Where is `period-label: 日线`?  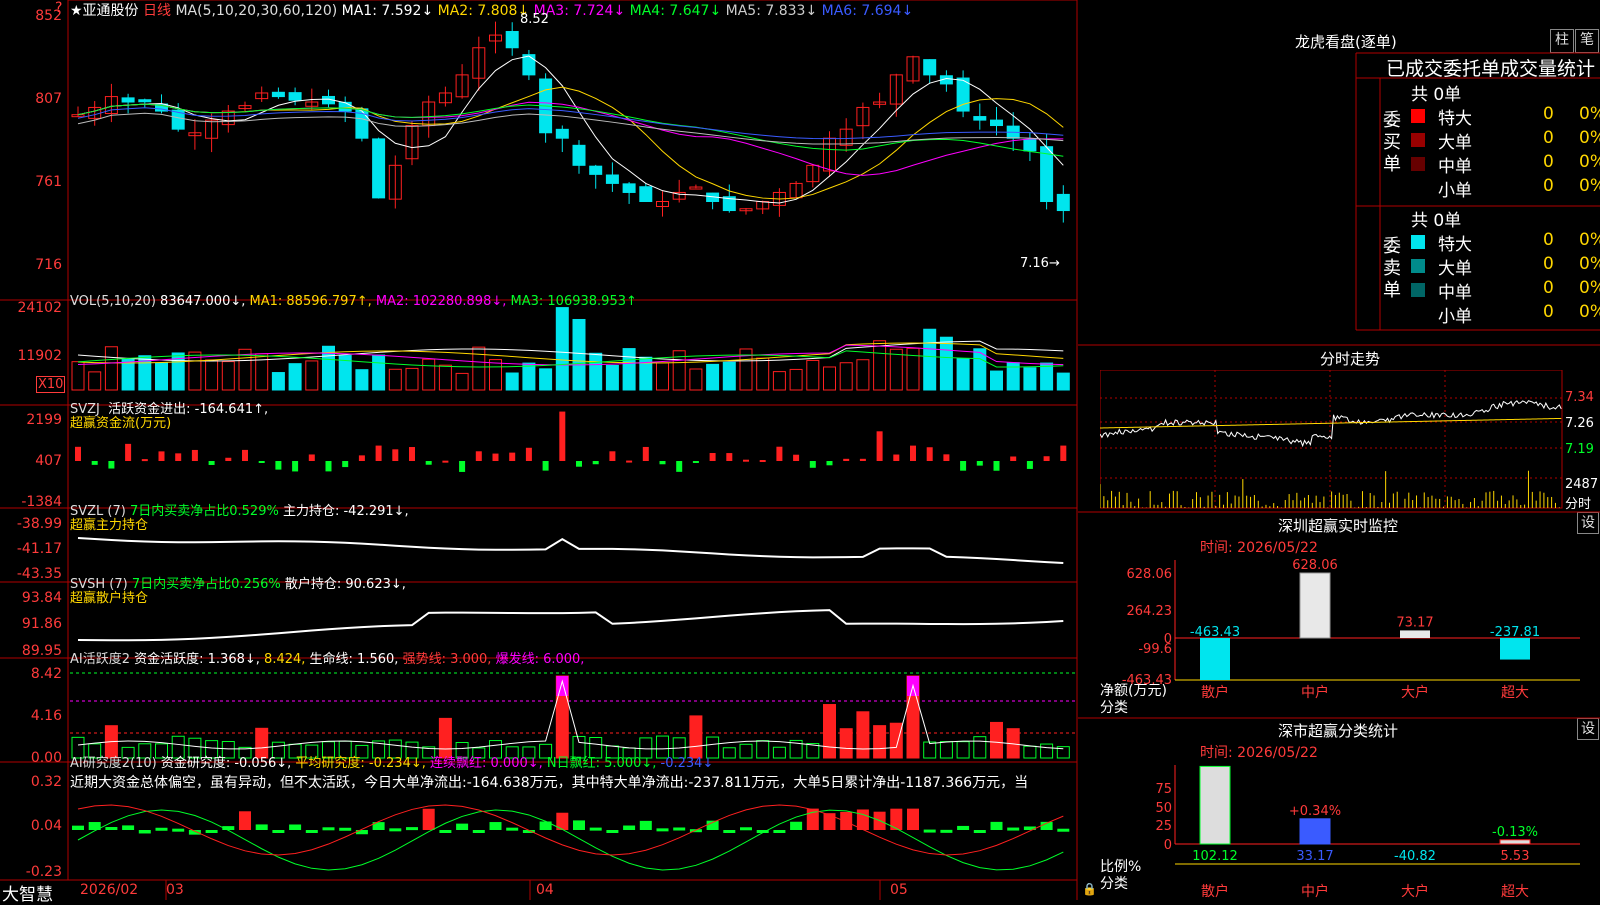 period-label: 日线 is located at coordinates (157, 11).